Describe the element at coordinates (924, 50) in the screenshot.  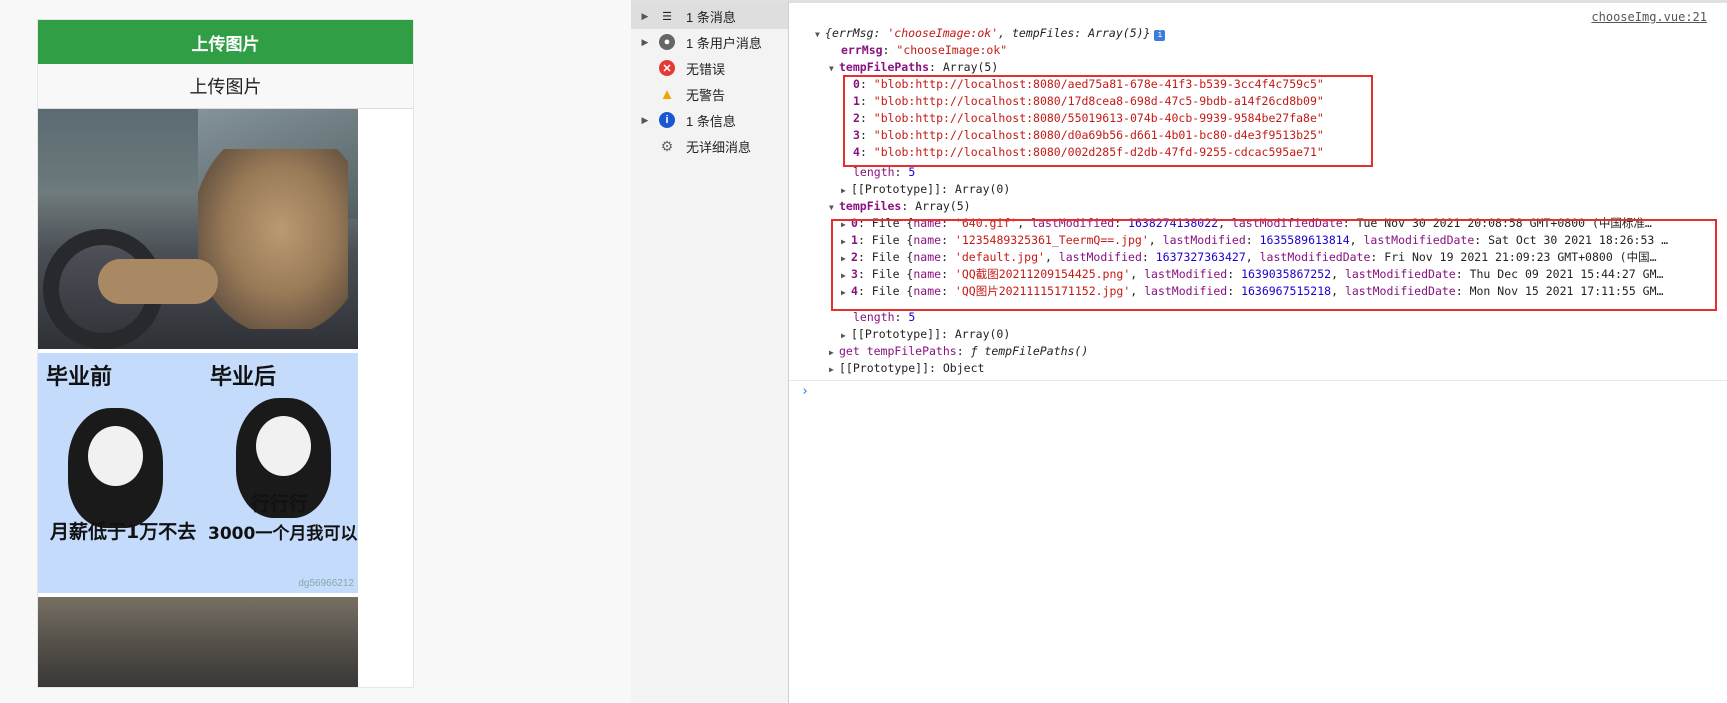
I see `errmsg-row: errMsg: "chooseImage:ok"` at that location.